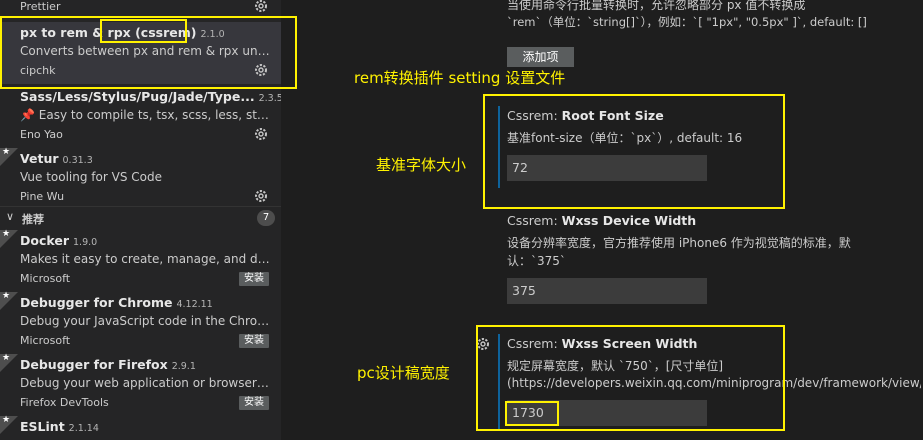 Image resolution: width=923 pixels, height=440 pixels. Describe the element at coordinates (59, 426) in the screenshot. I see `extension-name: ESLint 2.1.14` at that location.